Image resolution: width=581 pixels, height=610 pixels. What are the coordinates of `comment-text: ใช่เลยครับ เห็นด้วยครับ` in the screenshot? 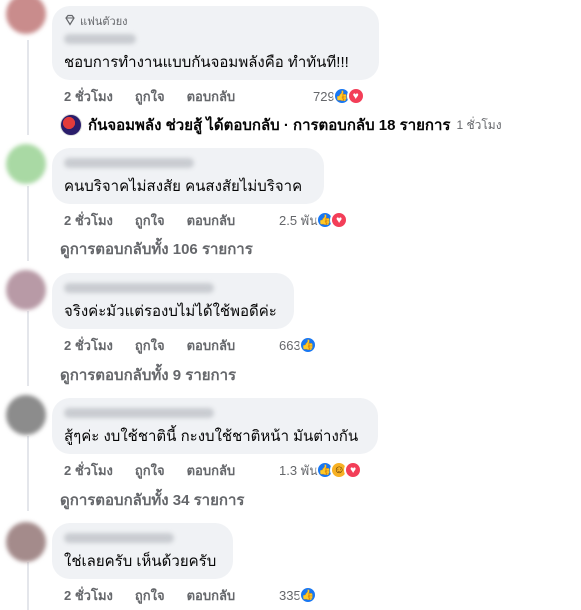 It's located at (140, 561).